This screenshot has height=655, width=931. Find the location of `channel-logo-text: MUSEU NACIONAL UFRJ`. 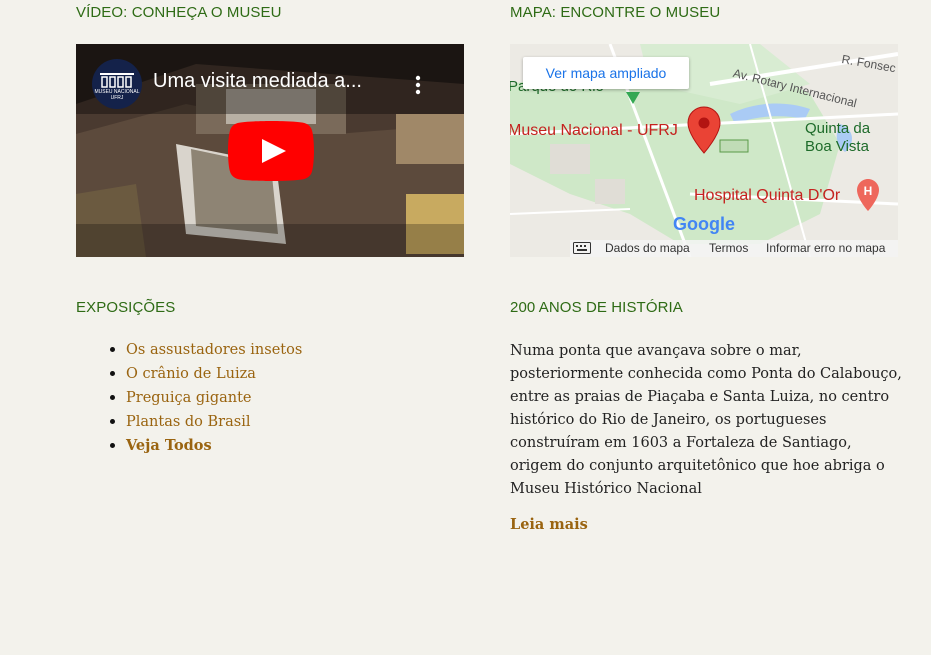

channel-logo-text: MUSEU NACIONAL UFRJ is located at coordinates (117, 95).